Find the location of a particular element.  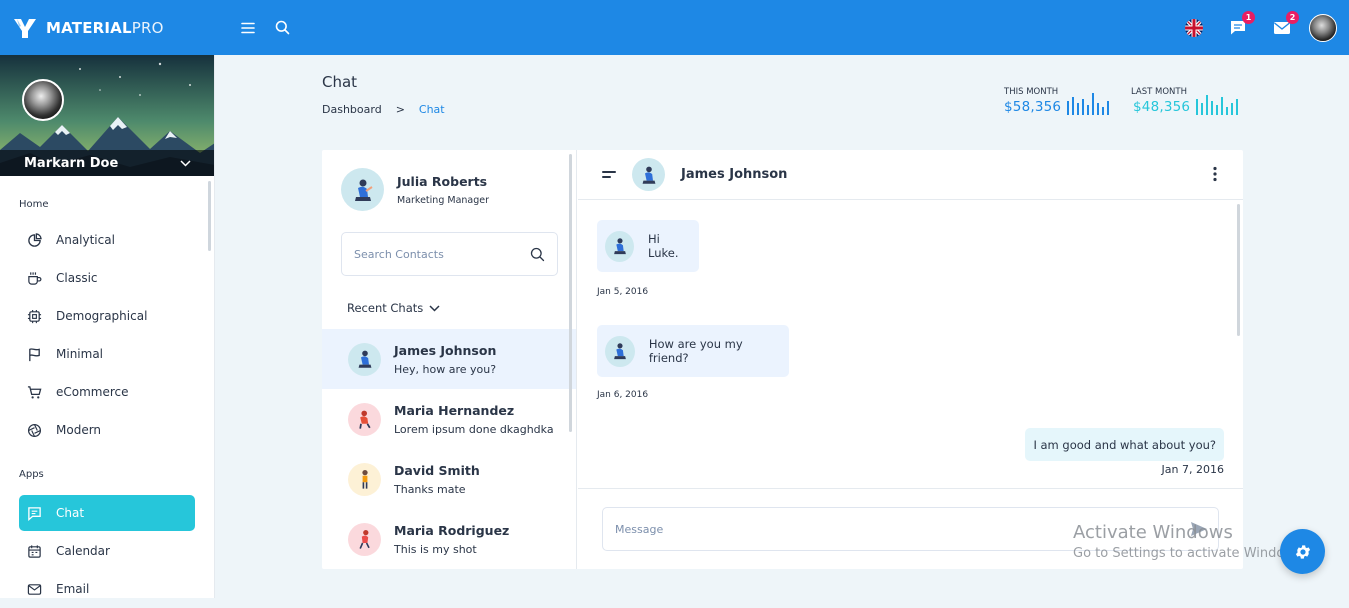

sidebar-item-label: Classic is located at coordinates (77, 278).